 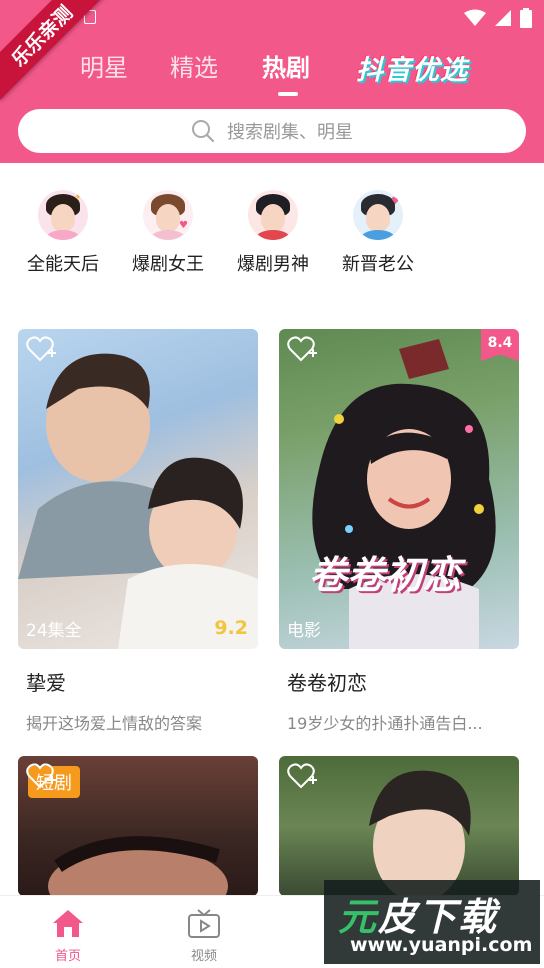 What do you see at coordinates (63, 264) in the screenshot?
I see `star-item-label: 全能天后` at bounding box center [63, 264].